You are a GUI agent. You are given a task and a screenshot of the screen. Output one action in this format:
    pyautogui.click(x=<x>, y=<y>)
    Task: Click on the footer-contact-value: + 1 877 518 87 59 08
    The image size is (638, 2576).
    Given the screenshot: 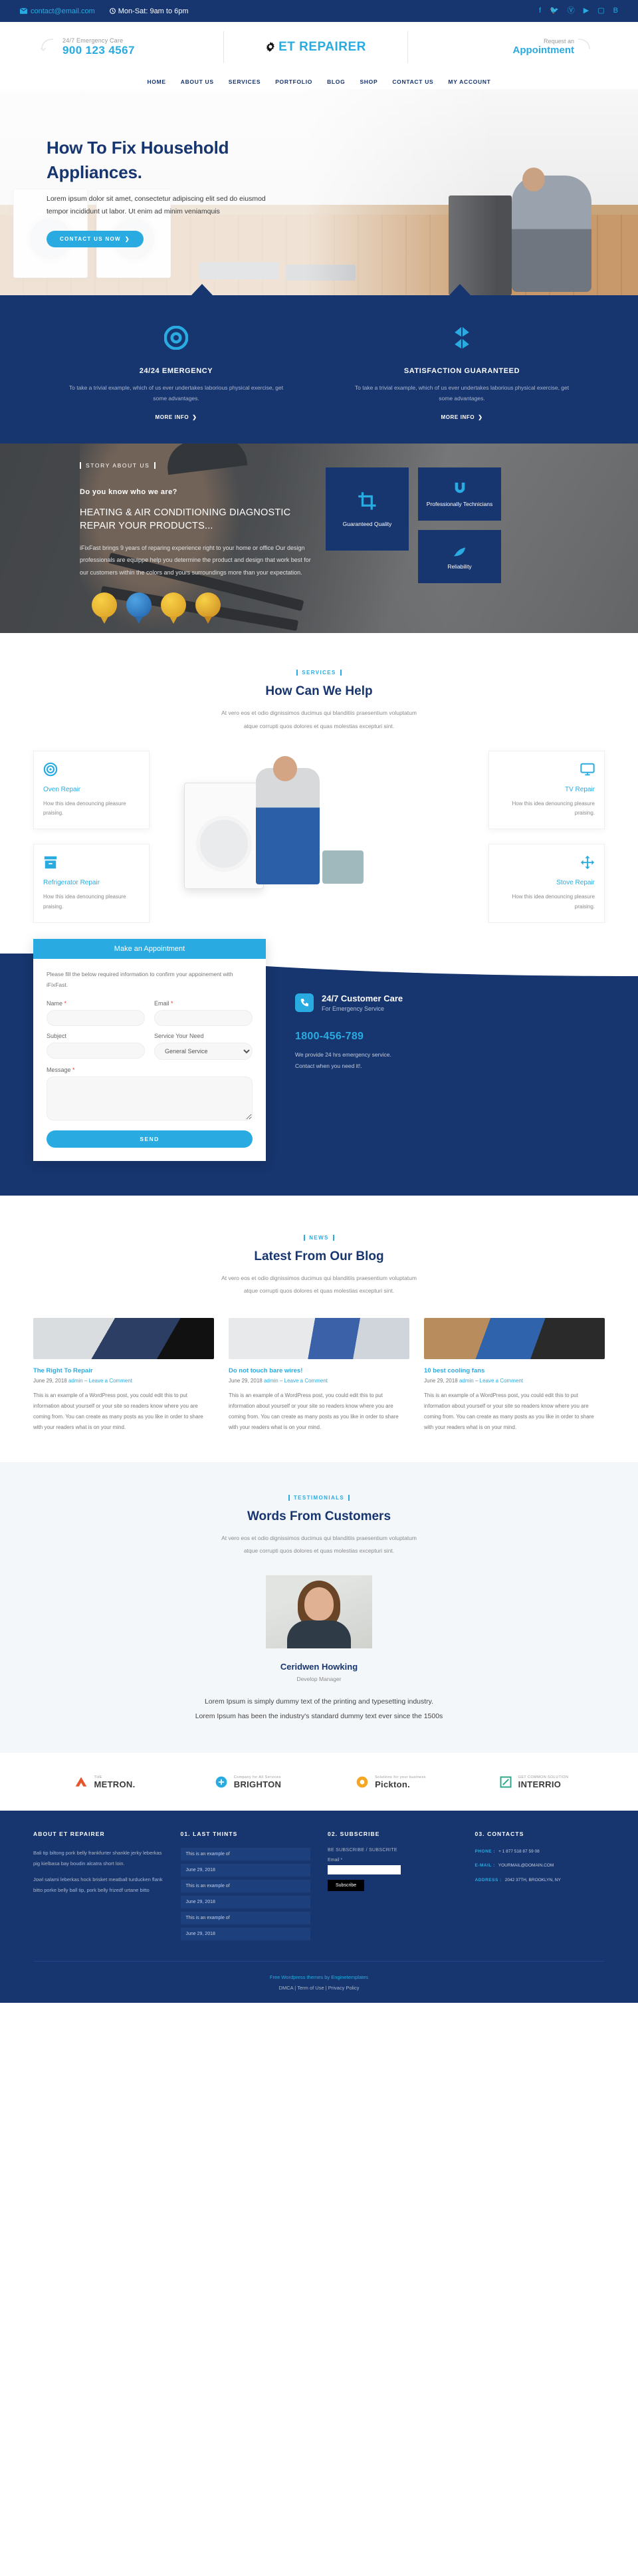 What is the action you would take?
    pyautogui.click(x=519, y=1852)
    